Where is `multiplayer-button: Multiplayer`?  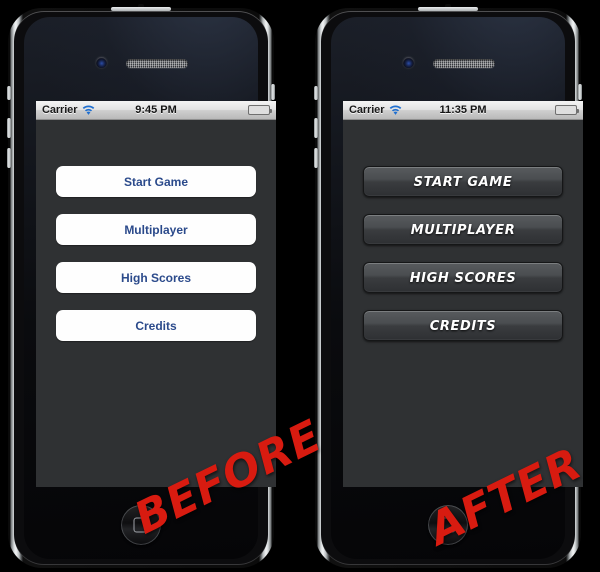 multiplayer-button: Multiplayer is located at coordinates (156, 229).